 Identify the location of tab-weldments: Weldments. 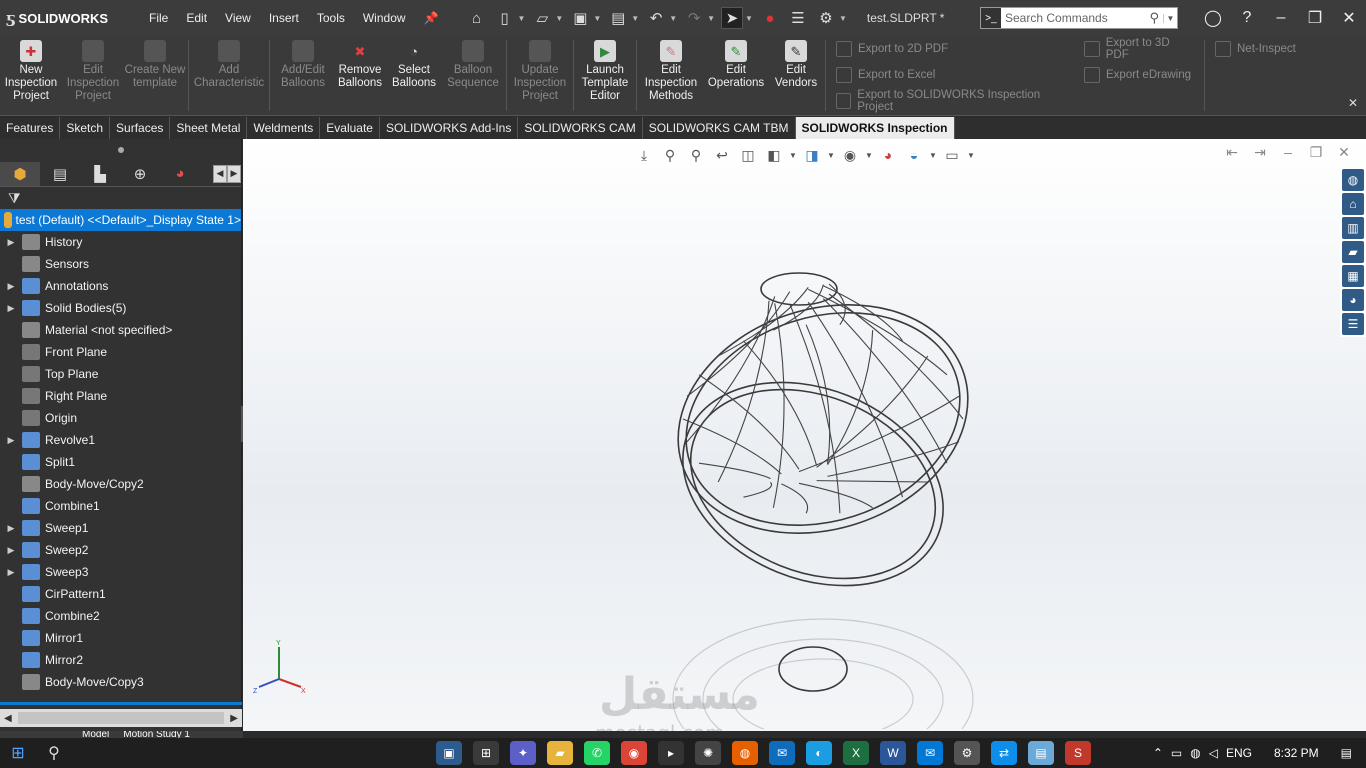
(284, 128).